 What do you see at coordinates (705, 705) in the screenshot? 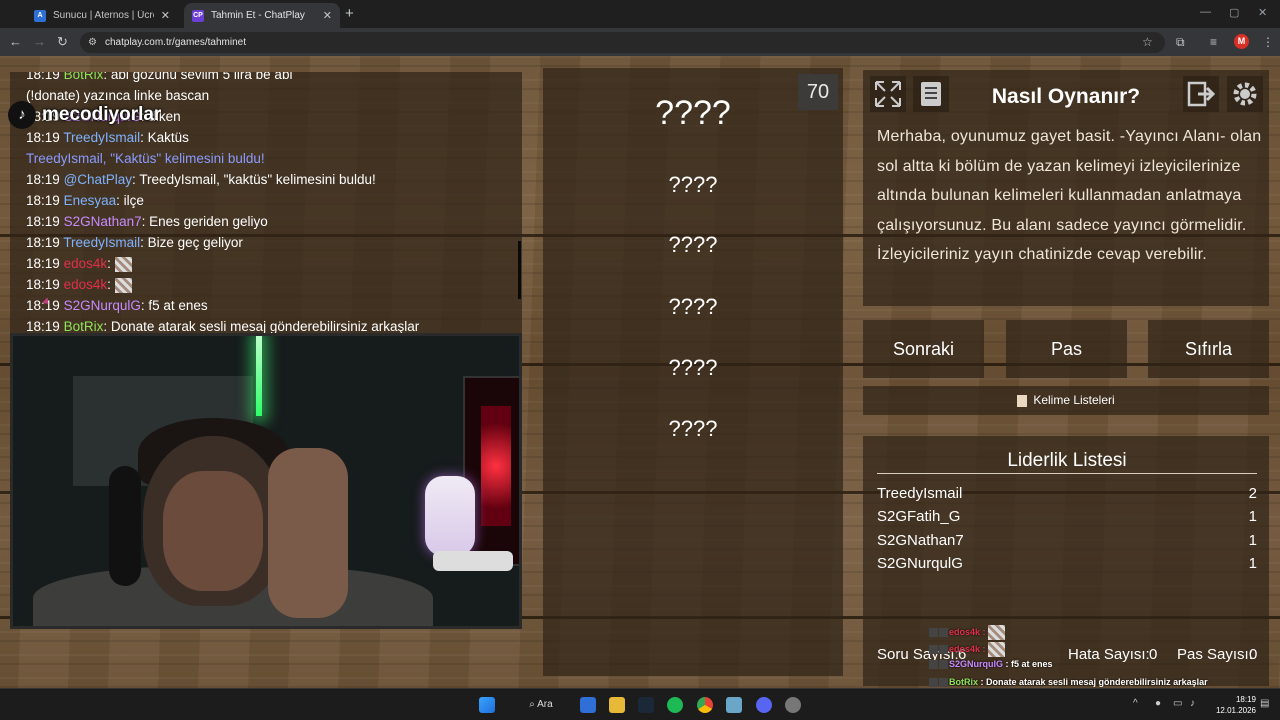
I see `chrome-icon` at bounding box center [705, 705].